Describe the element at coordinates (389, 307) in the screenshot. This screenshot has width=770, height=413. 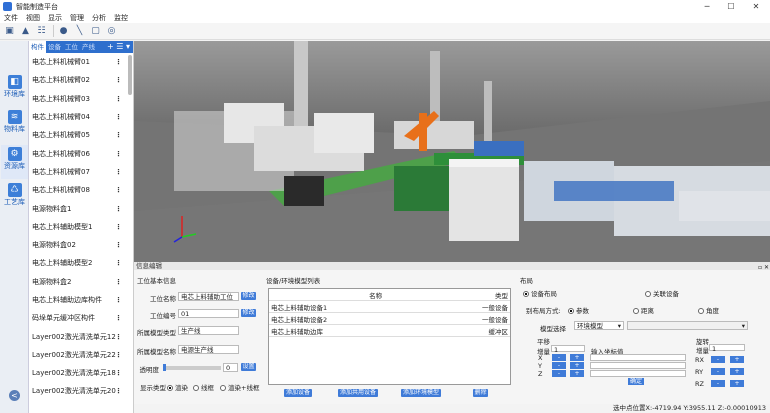
I see `table-row: 电芯上料辅助设备1 一般设备` at that location.